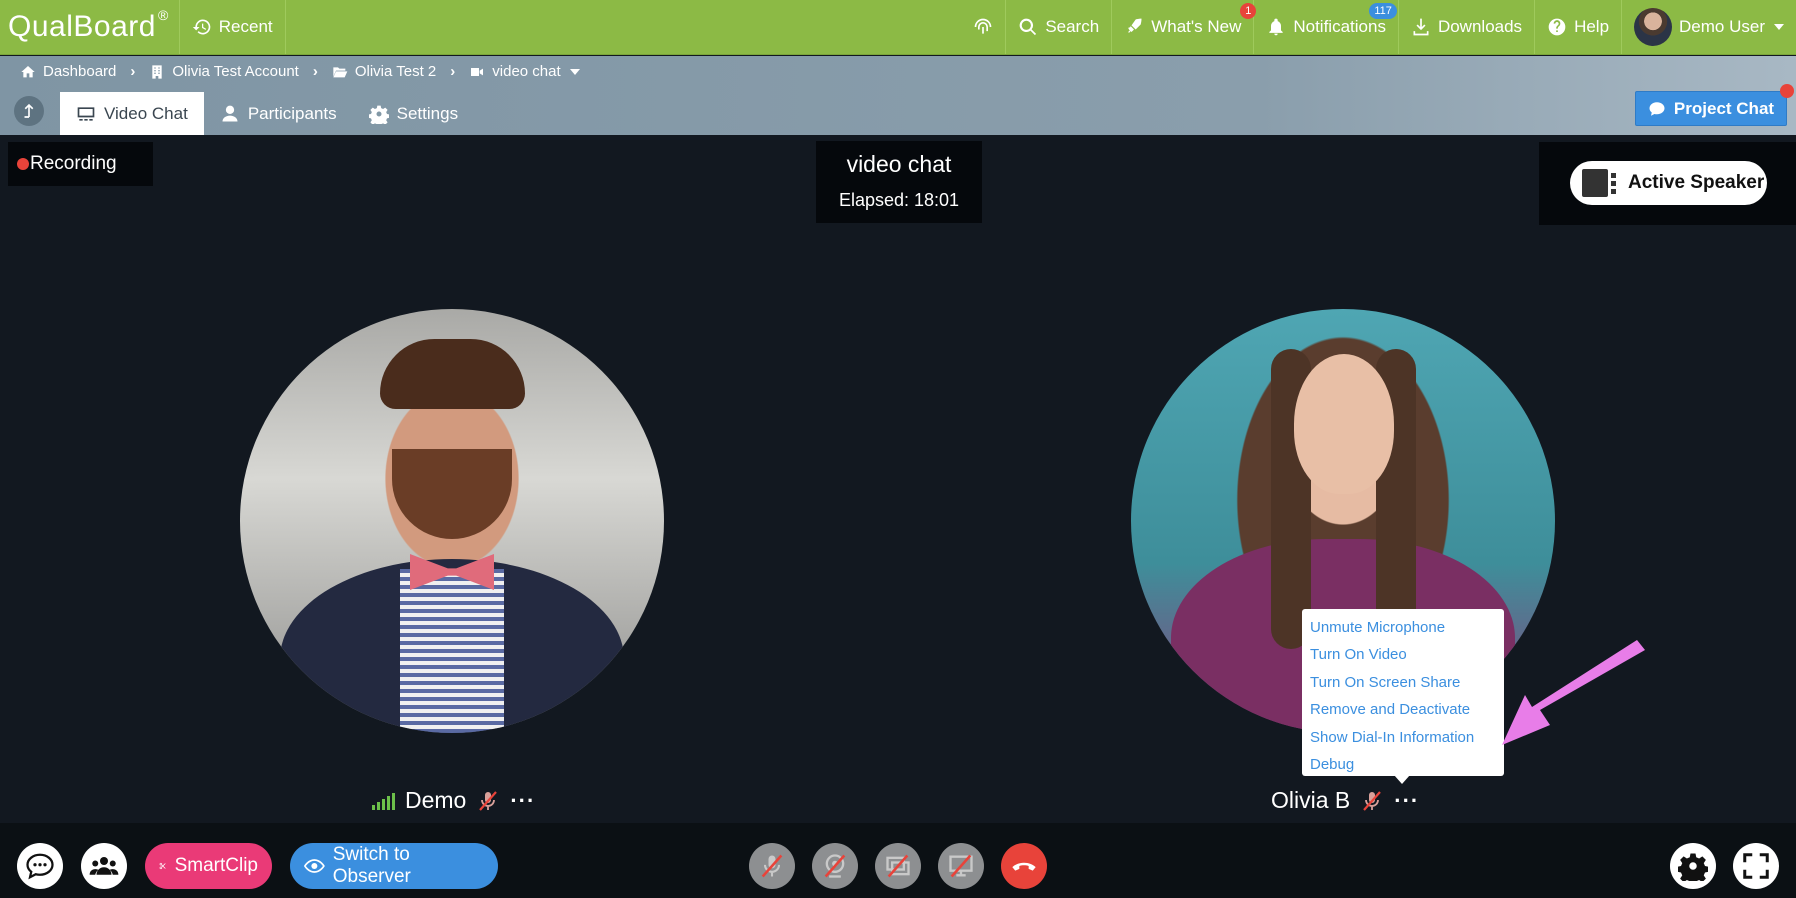 The width and height of the screenshot is (1796, 898). Describe the element at coordinates (1693, 866) in the screenshot. I see `settings-button` at that location.